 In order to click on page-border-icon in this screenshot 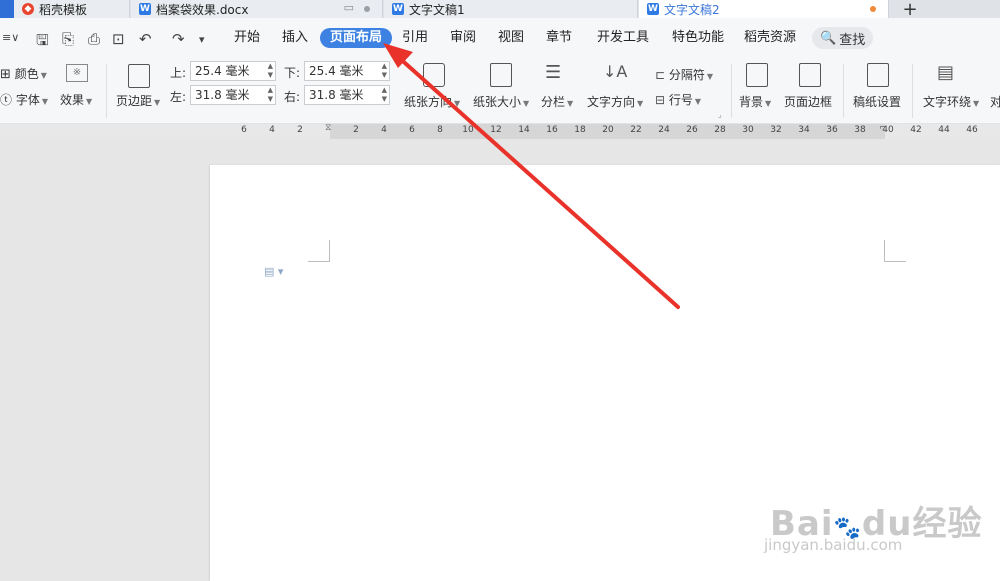, I will do `click(810, 75)`.